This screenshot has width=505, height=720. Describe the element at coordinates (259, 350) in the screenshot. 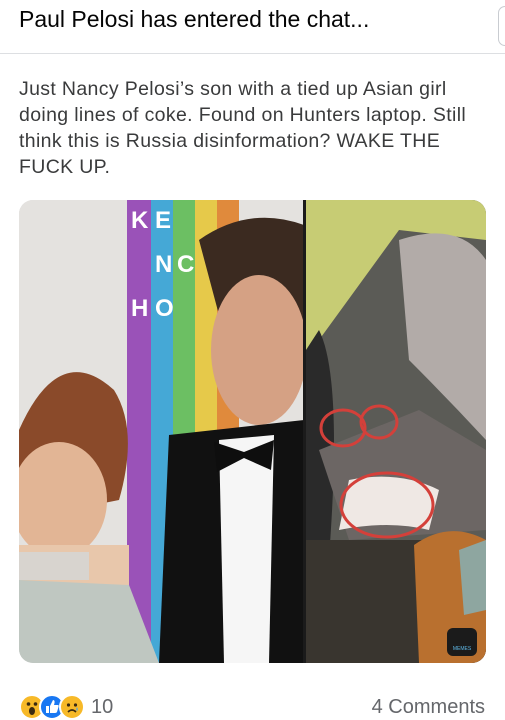

I see `man-face` at that location.